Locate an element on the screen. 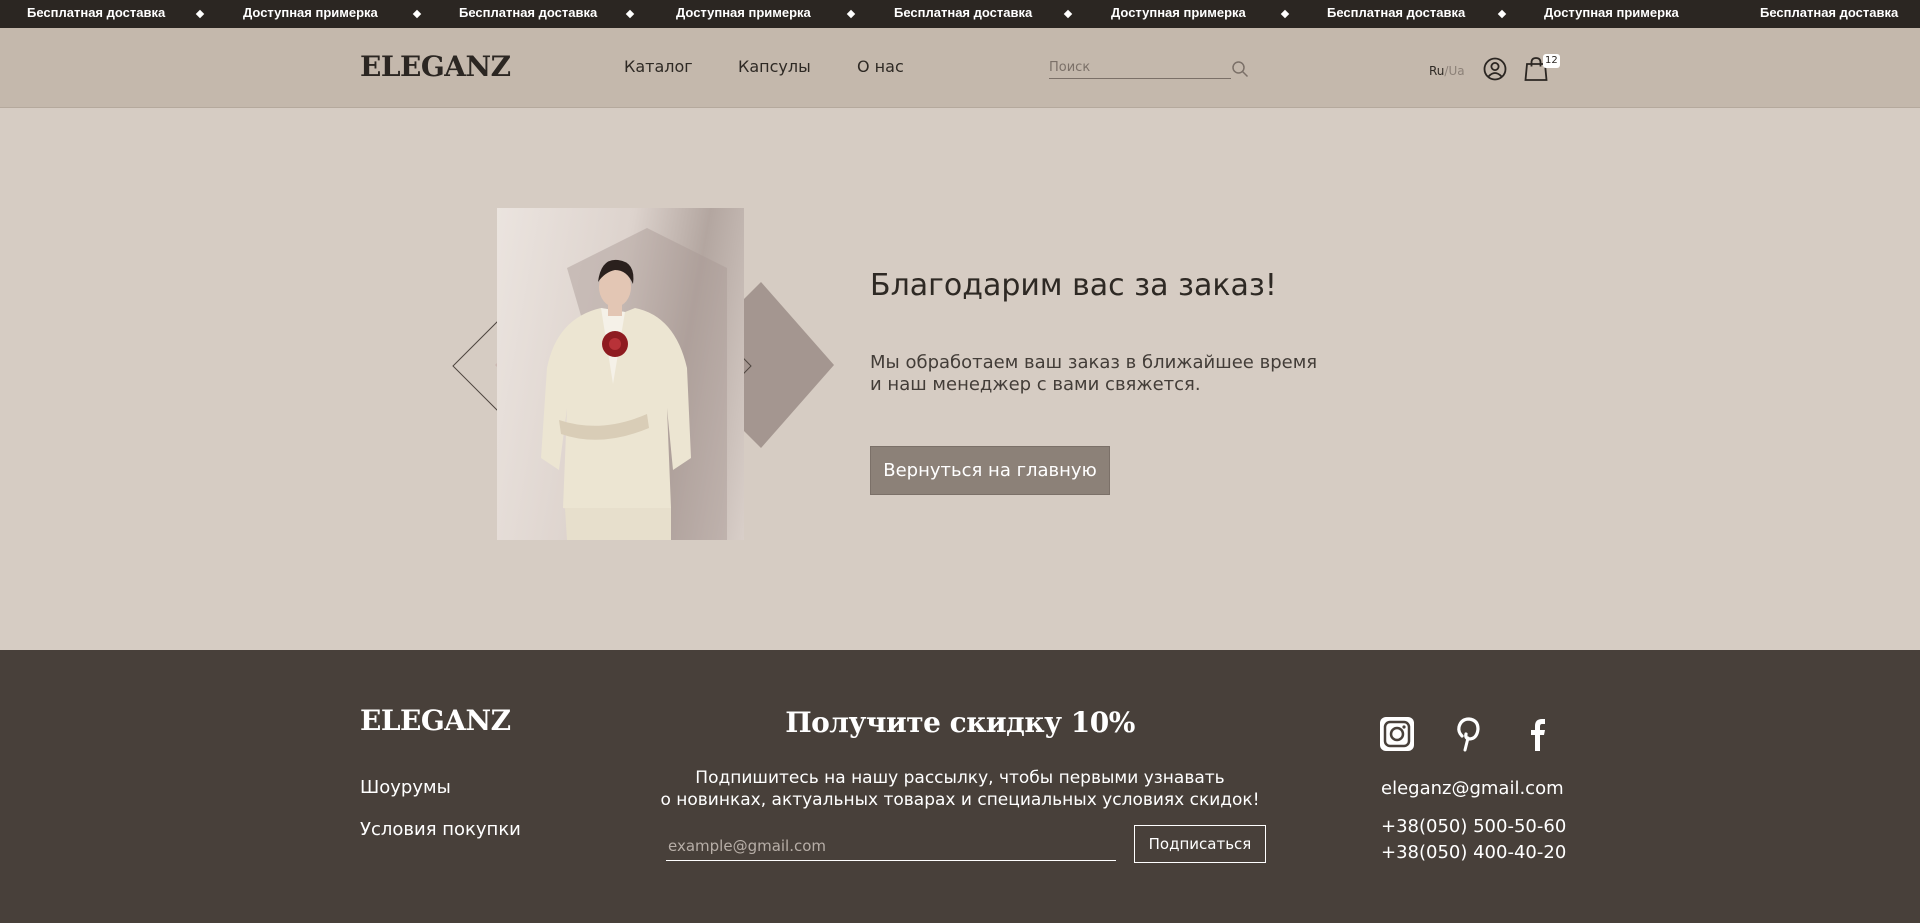 This screenshot has width=1920, height=923. cart-count-badge: 12 is located at coordinates (1551, 61).